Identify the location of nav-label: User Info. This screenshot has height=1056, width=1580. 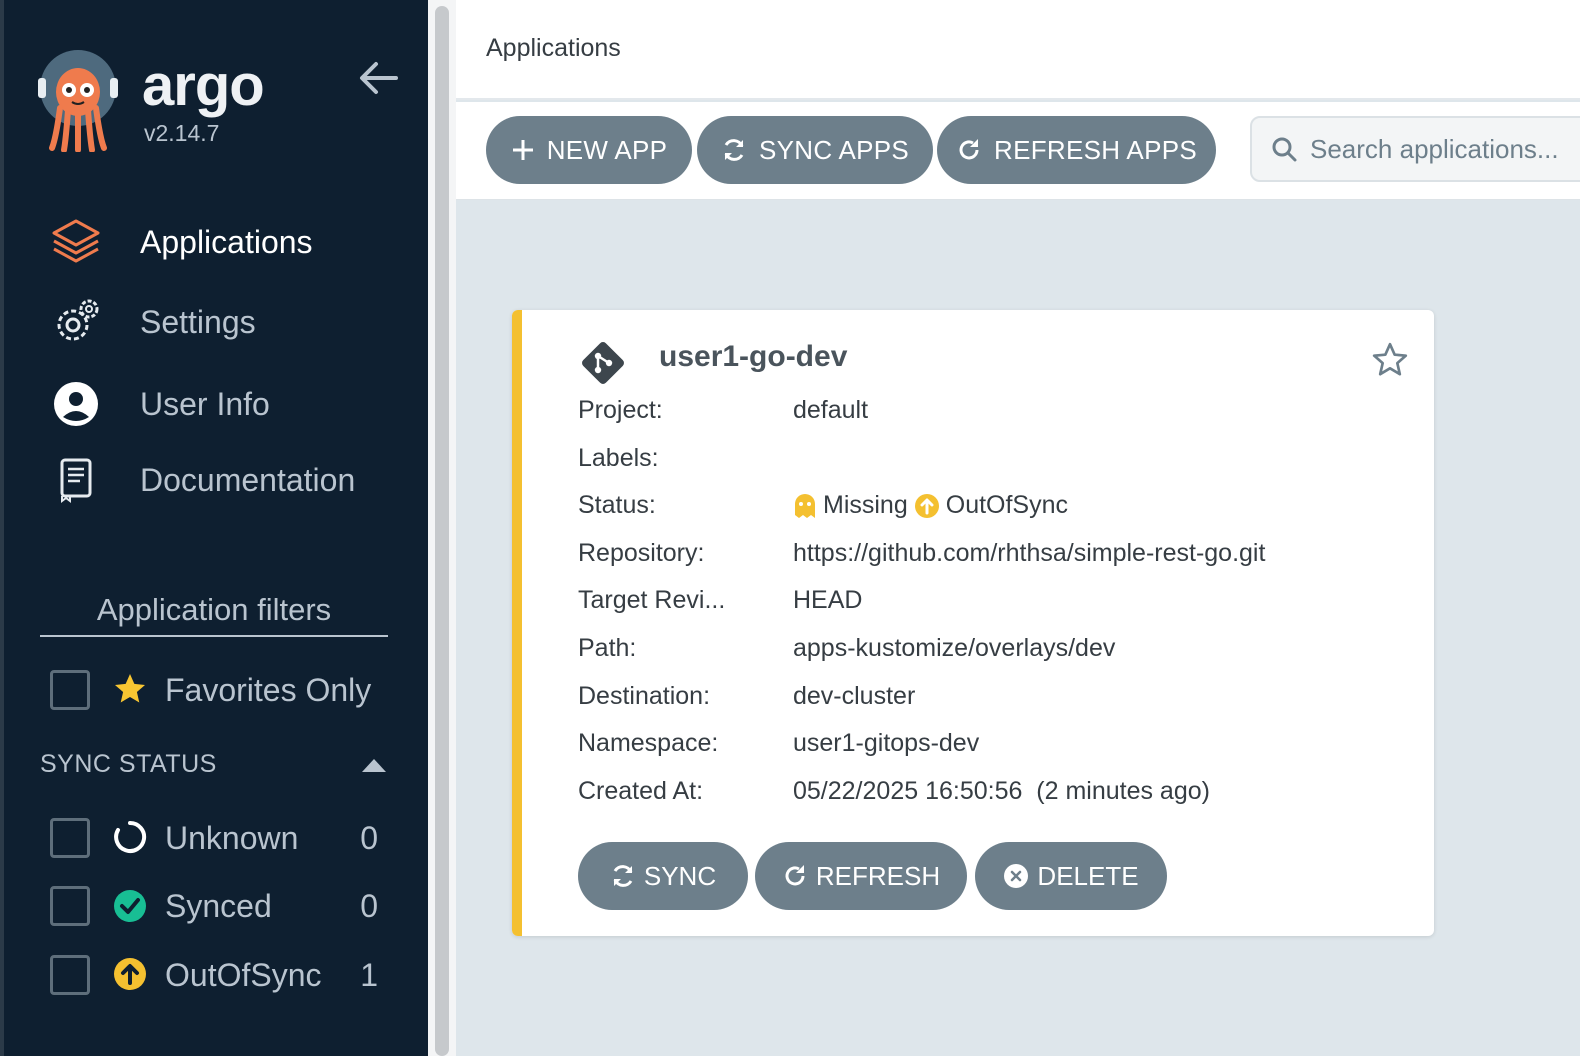
(205, 403).